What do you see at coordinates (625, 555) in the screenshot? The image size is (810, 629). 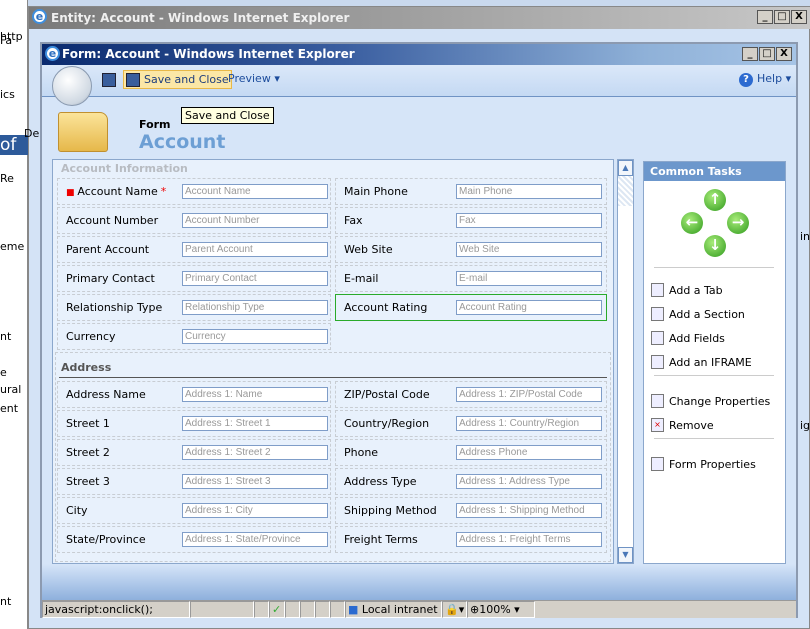 I see `scroll-down-button: ▼` at bounding box center [625, 555].